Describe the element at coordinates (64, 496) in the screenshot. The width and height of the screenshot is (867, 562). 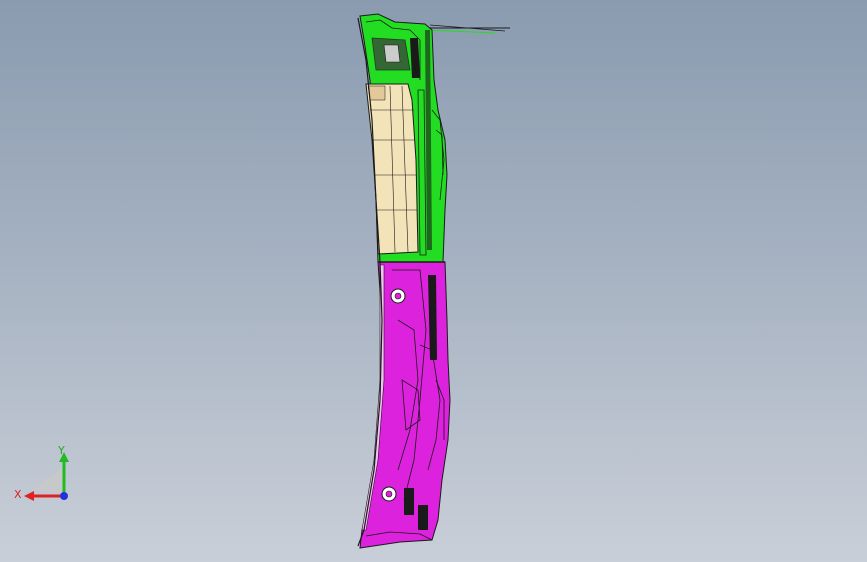
I see `z-axis-dot` at that location.